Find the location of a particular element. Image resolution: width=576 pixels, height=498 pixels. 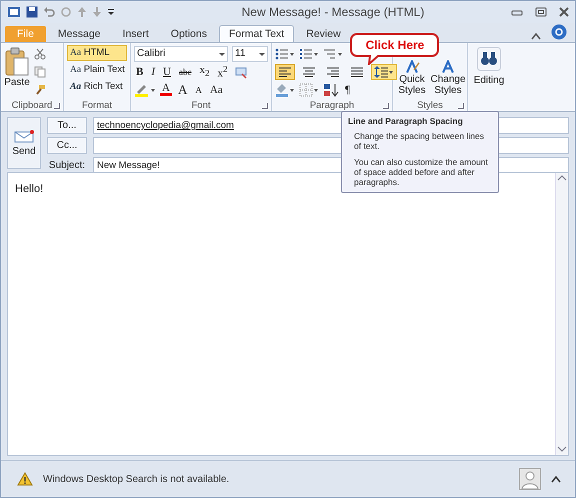

person-icon is located at coordinates (530, 479).